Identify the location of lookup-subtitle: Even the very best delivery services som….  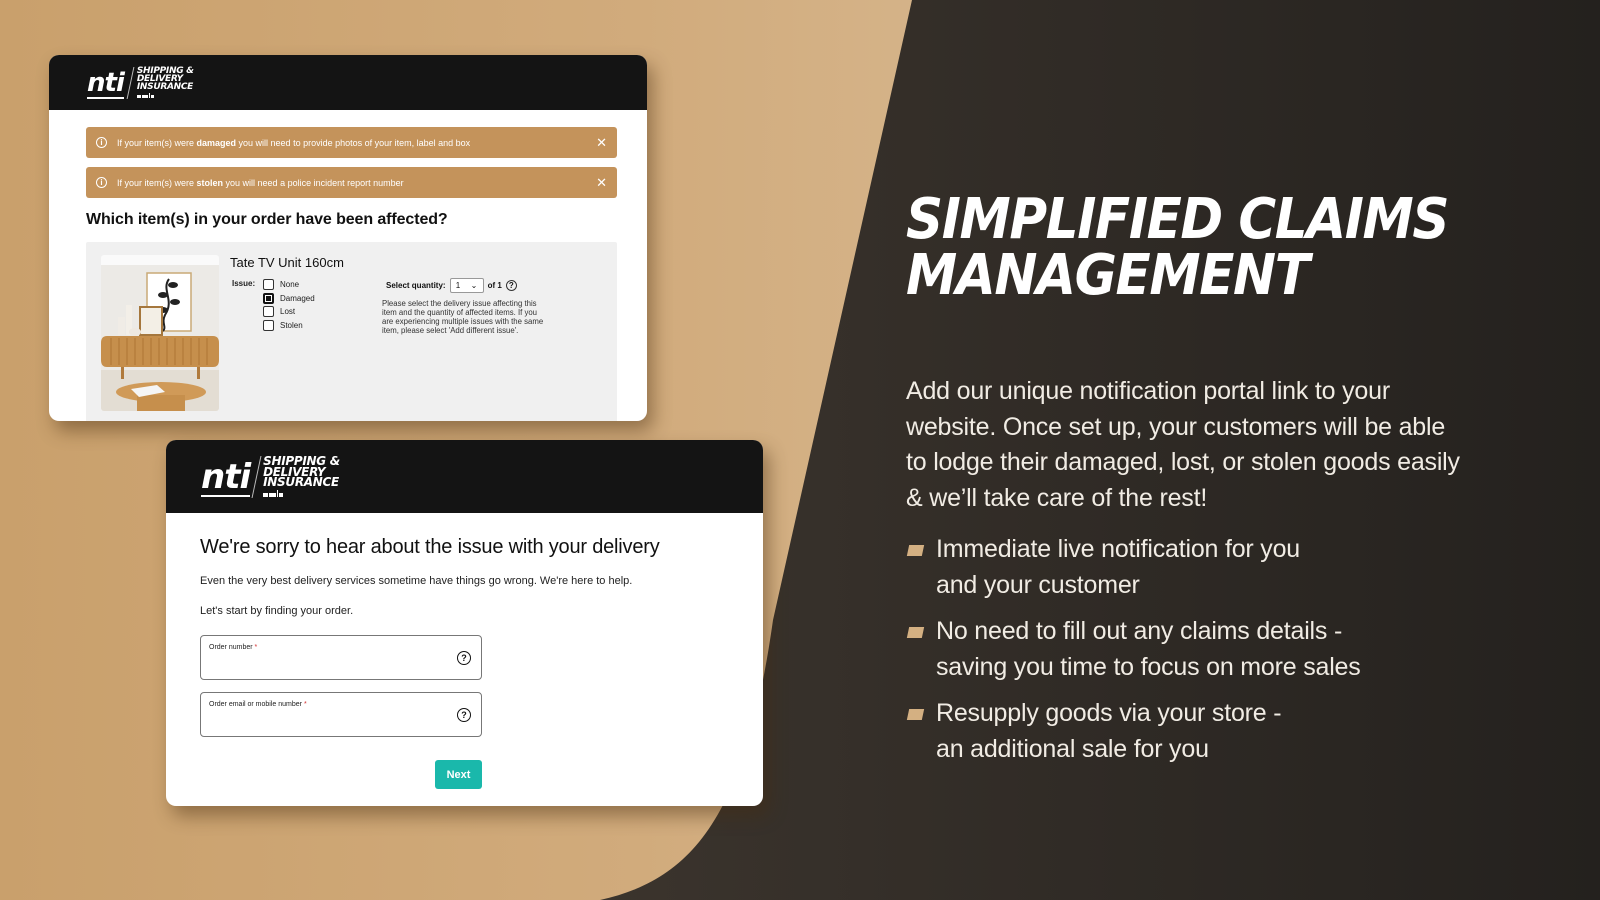
(416, 581).